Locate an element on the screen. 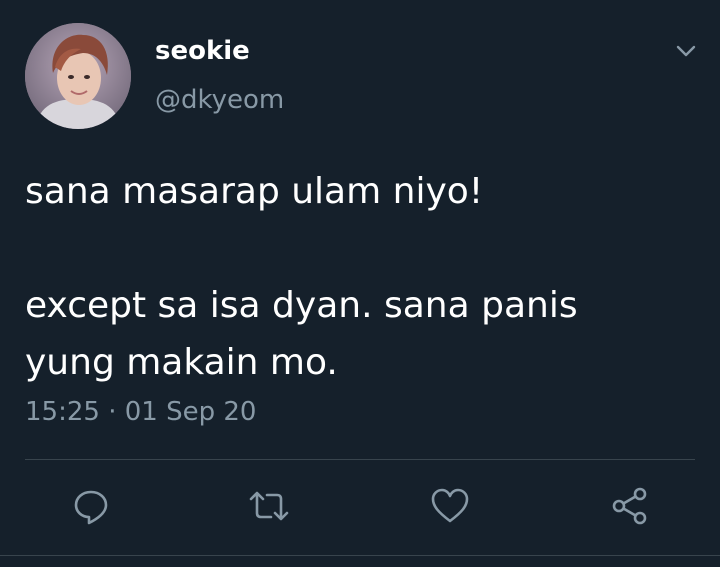 The image size is (720, 567). heart-icon is located at coordinates (450, 505).